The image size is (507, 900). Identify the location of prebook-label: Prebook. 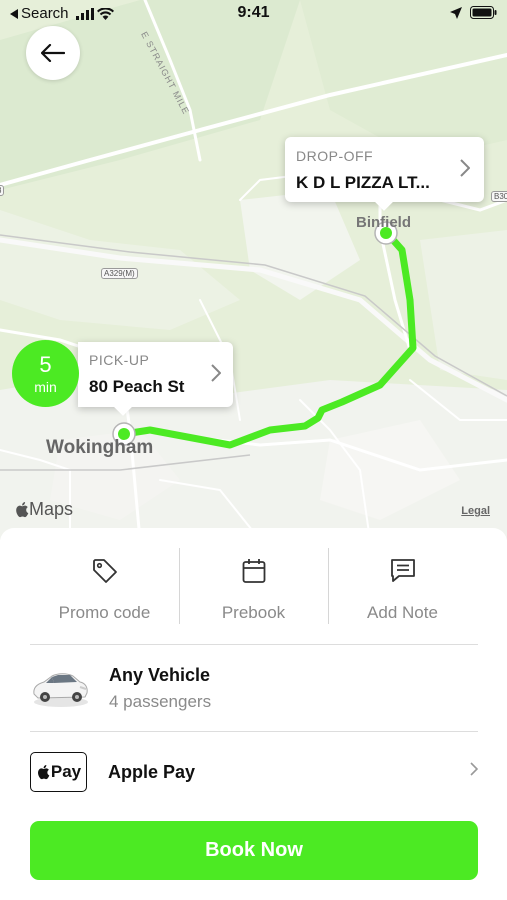
(253, 612).